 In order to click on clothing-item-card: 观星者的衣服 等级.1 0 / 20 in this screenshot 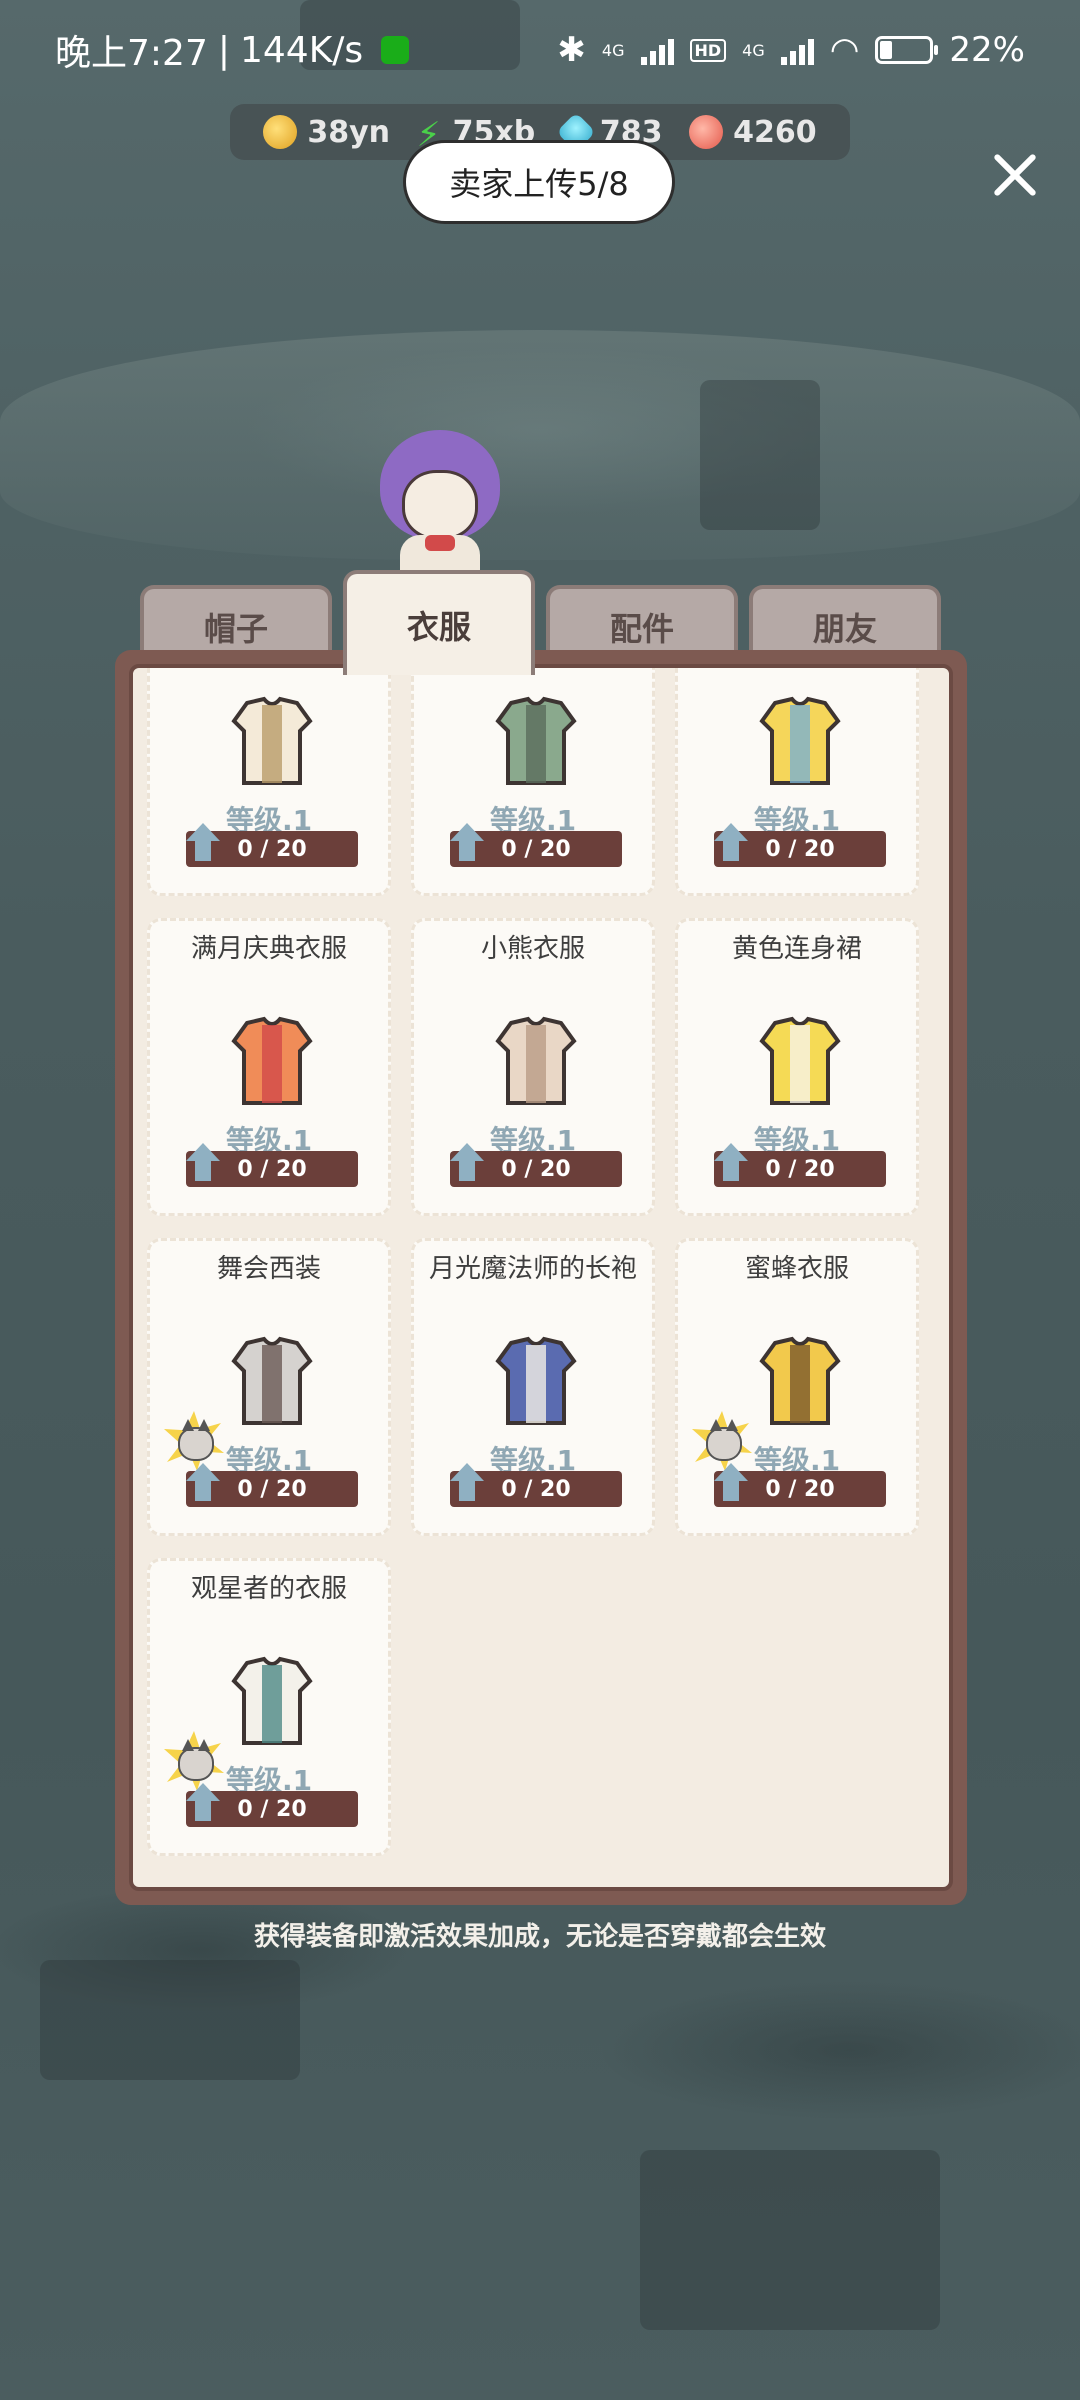, I will do `click(269, 1707)`.